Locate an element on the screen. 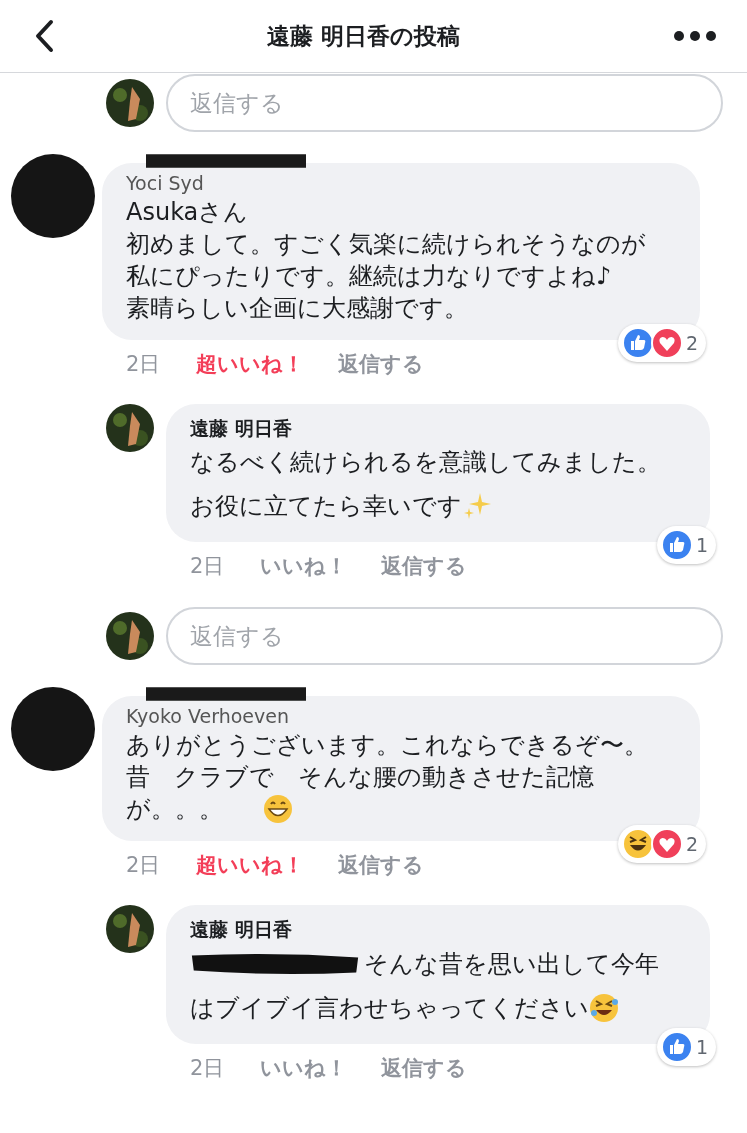 The height and width of the screenshot is (1133, 747). laughing-emoji-icon is located at coordinates (604, 1007).